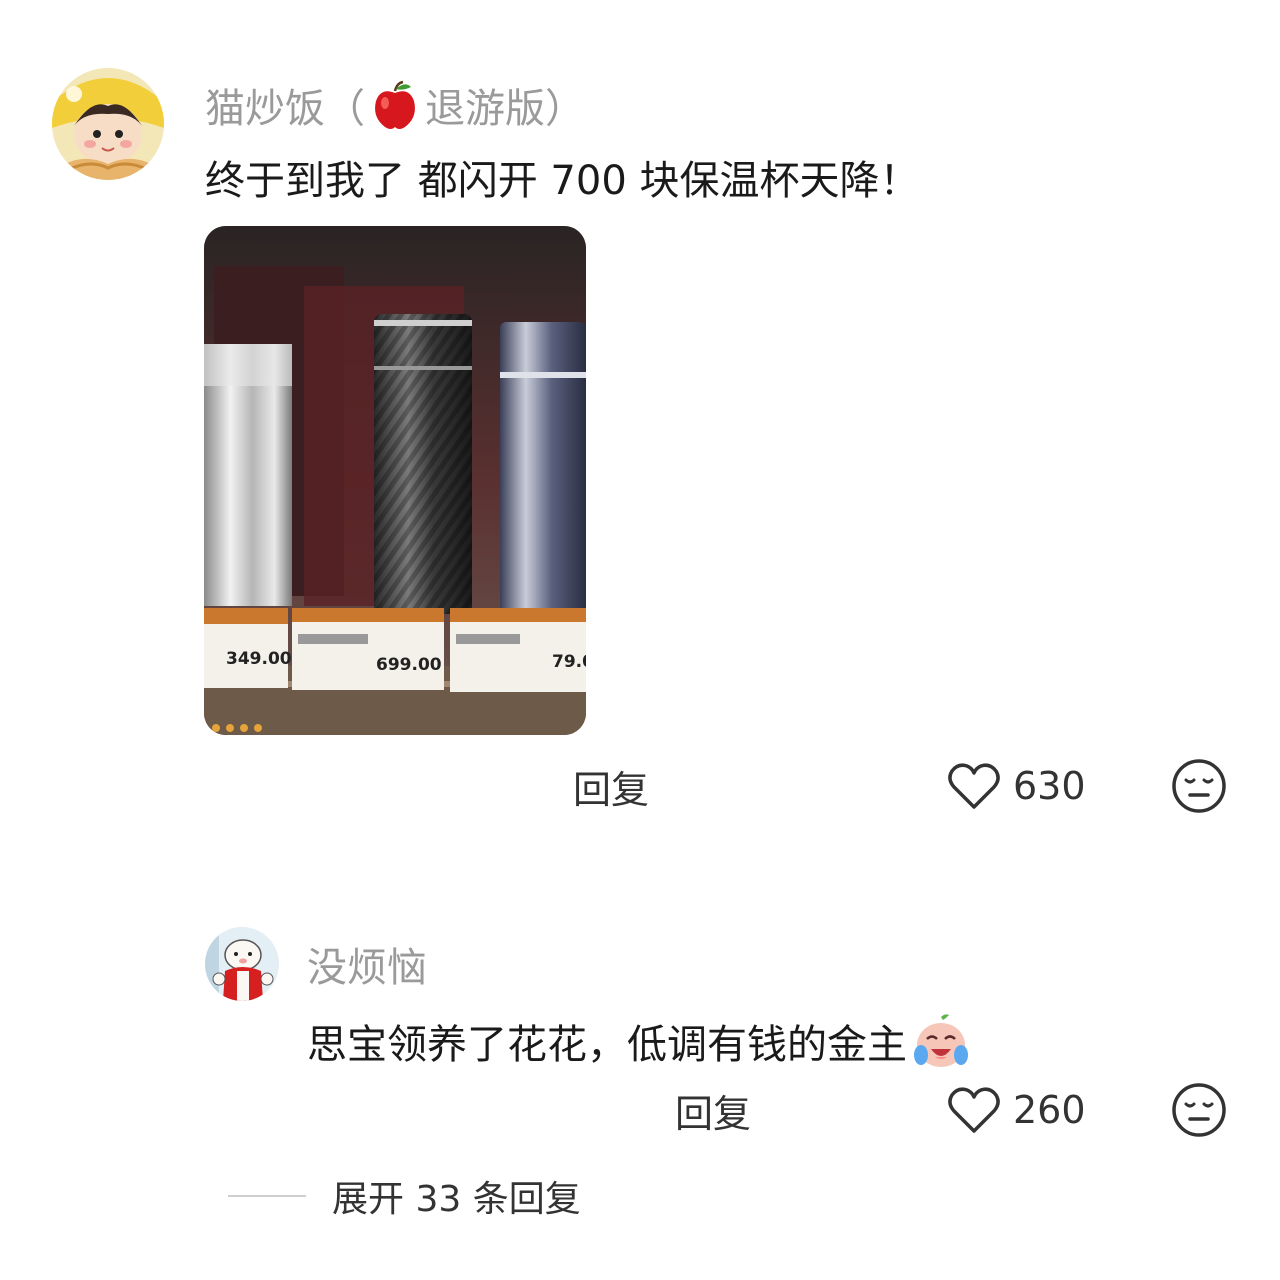  I want to click on username-suffix: 退游版）, so click(505, 109).